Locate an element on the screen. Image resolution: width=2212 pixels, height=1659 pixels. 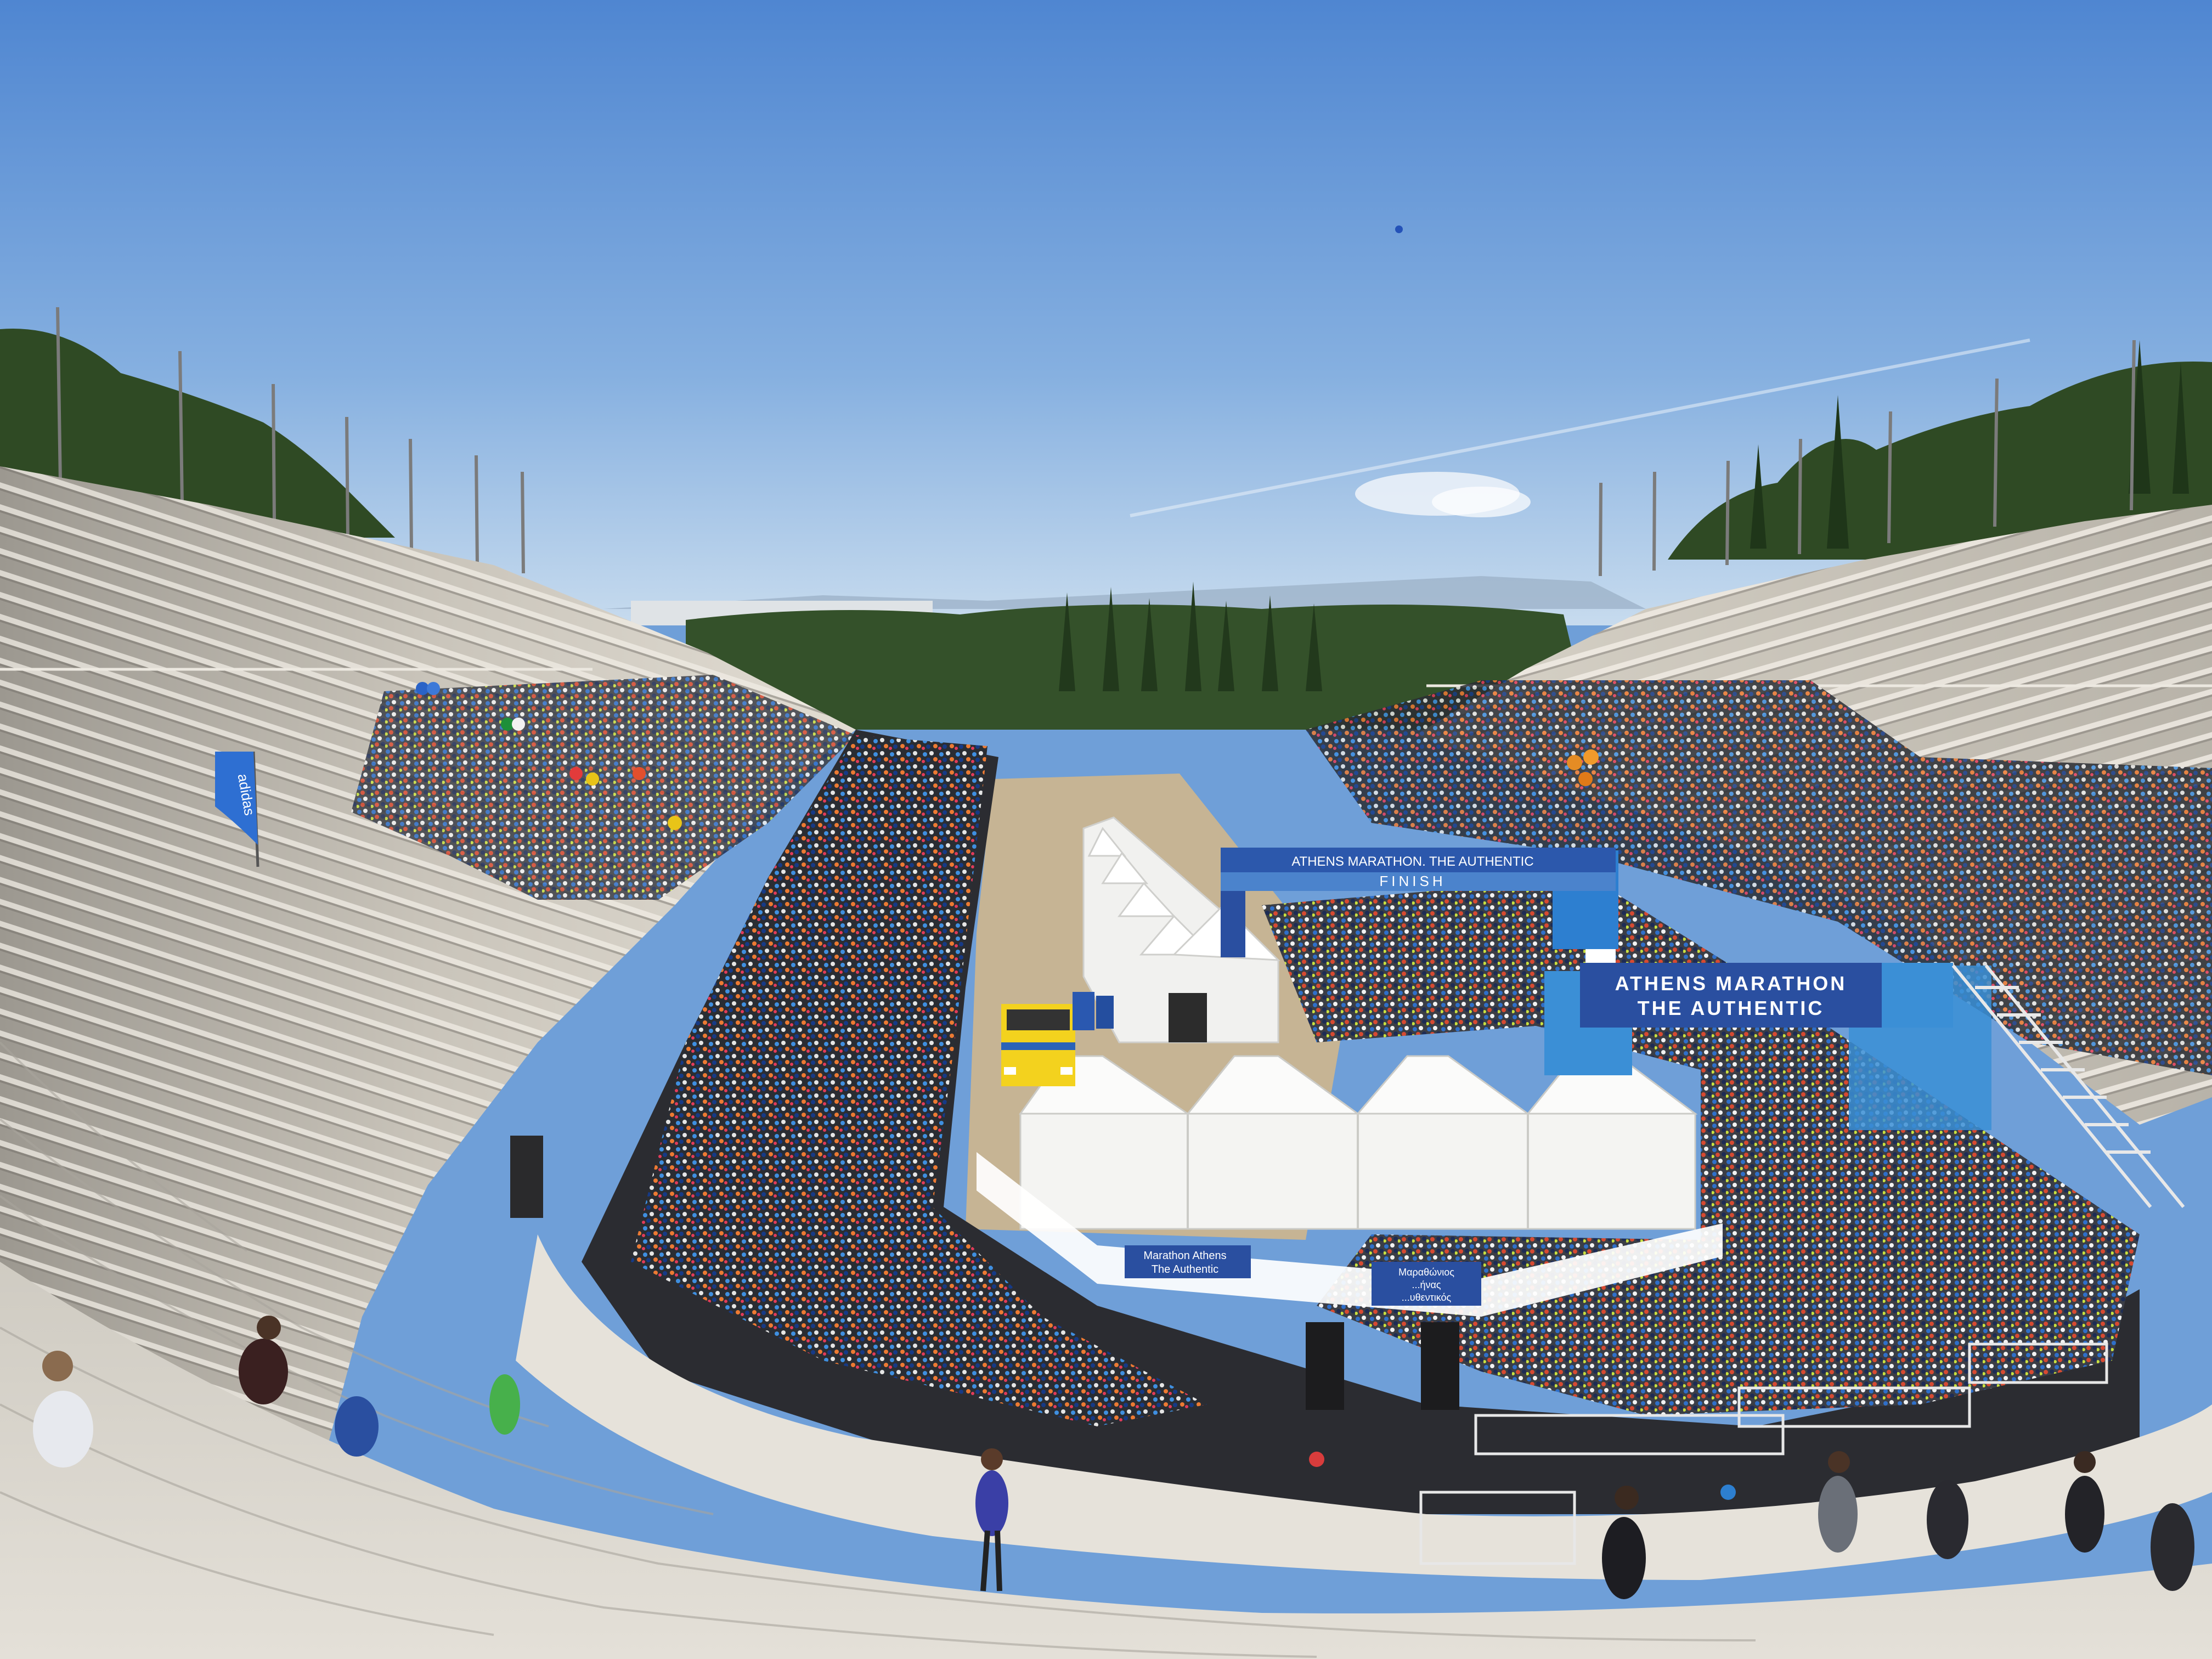
side-banner-line2: THE AUTHENTIC is located at coordinates (1731, 1008).